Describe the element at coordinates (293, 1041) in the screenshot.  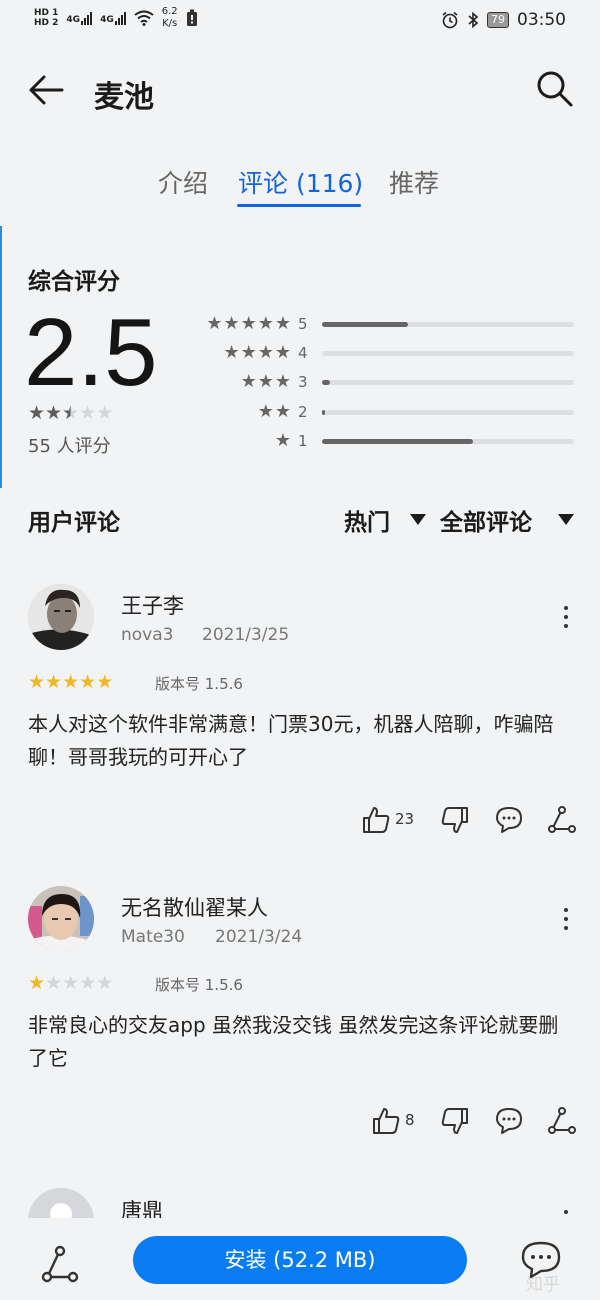
I see `review-text: 非常良心的交友app 虽然我没交钱 虽然发完这条评论就要删了它` at that location.